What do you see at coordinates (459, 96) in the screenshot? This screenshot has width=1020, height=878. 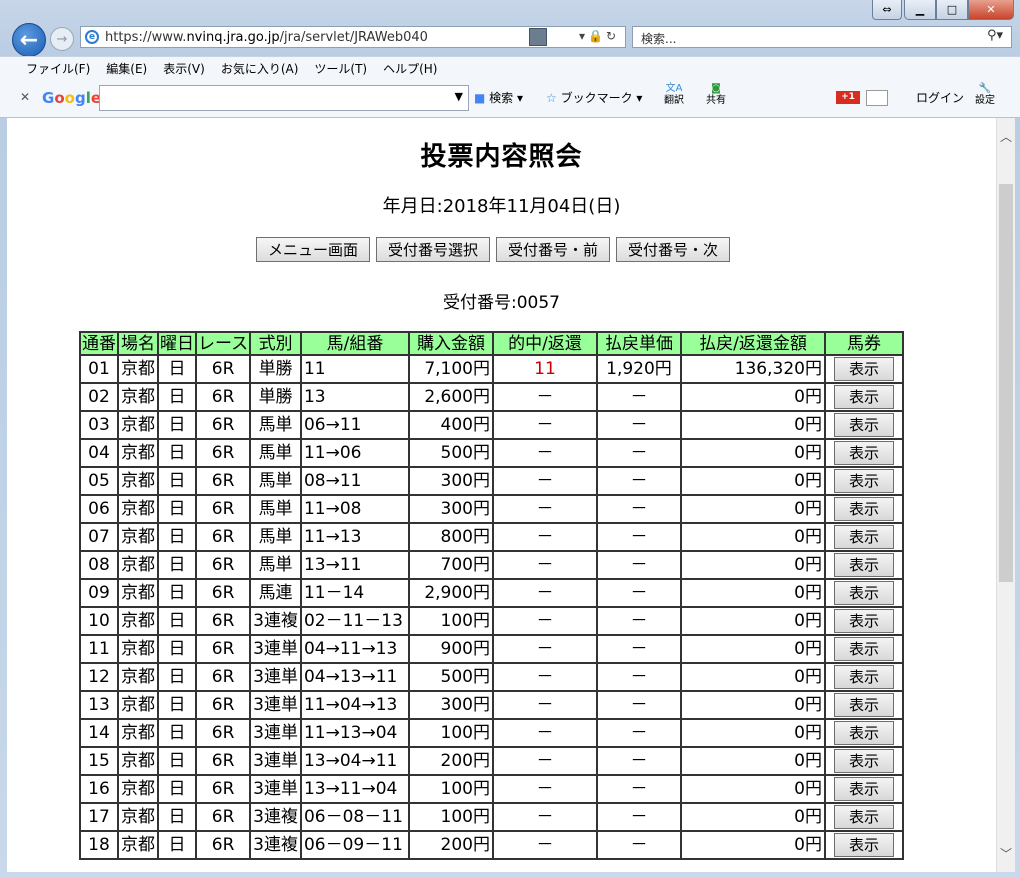 I see `chevron-down-icon: ▼` at bounding box center [459, 96].